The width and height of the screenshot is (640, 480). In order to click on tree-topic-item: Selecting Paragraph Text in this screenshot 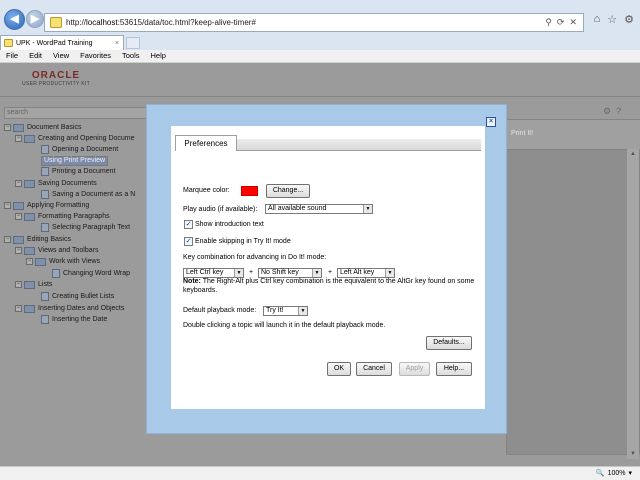, I will do `click(85, 227)`.